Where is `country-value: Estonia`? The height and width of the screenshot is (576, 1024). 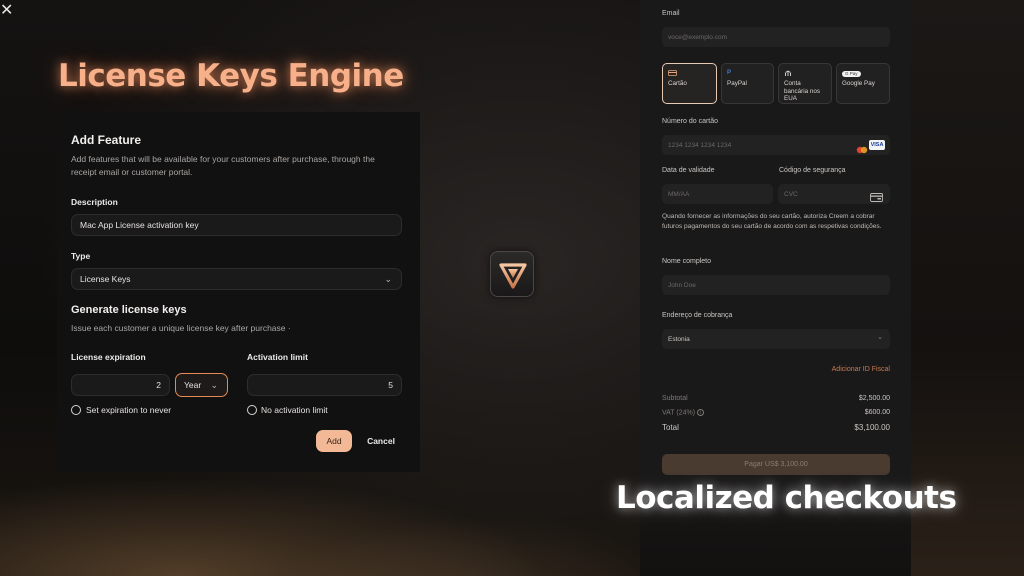
country-value: Estonia is located at coordinates (679, 339).